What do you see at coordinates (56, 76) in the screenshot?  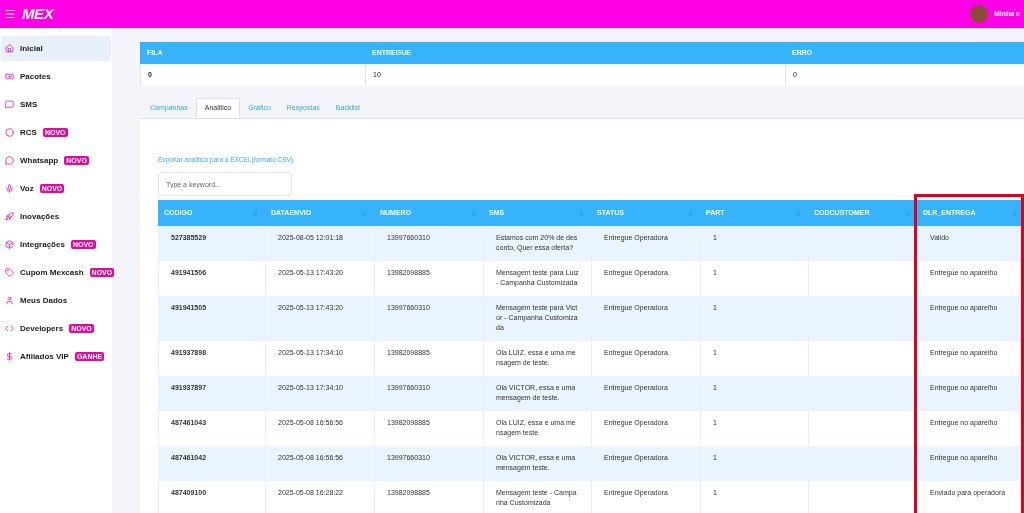 I see `sidebar-item: Pacotes` at bounding box center [56, 76].